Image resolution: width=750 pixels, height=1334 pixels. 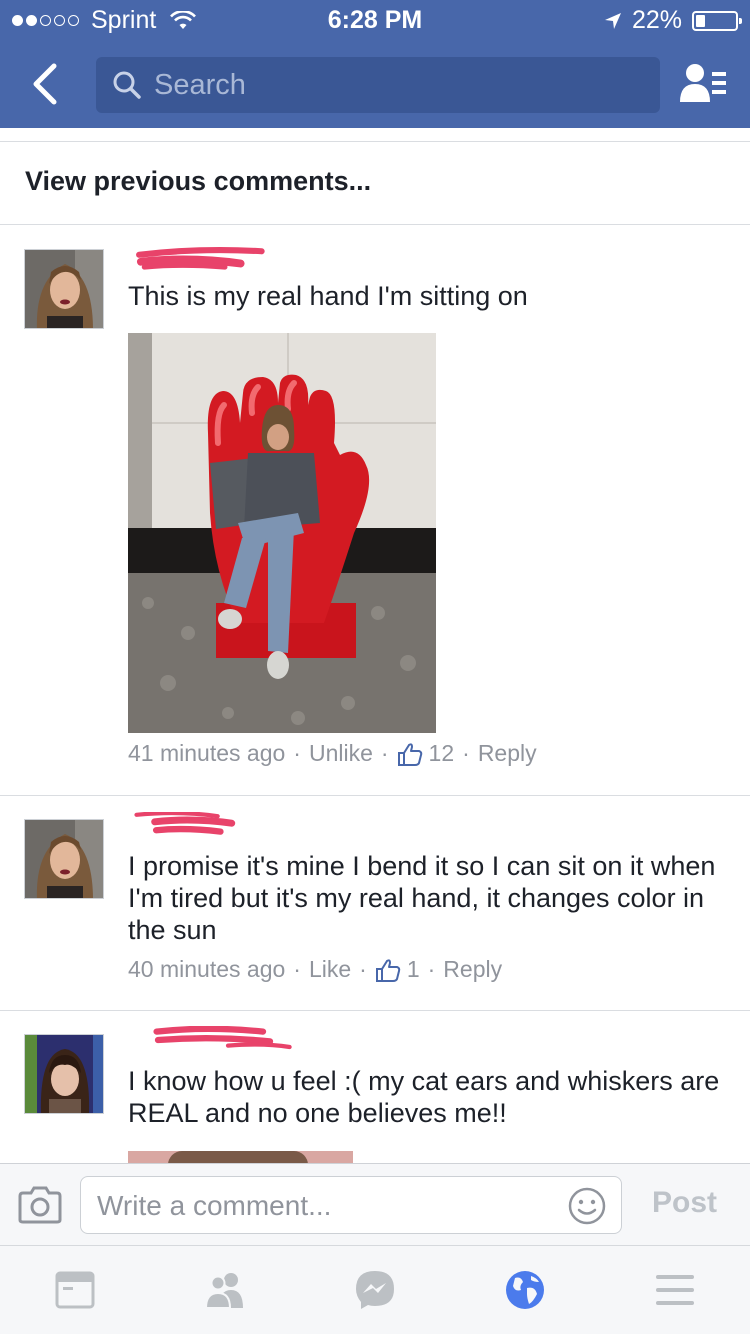 I want to click on comment-composer: Post, so click(x=375, y=1204).